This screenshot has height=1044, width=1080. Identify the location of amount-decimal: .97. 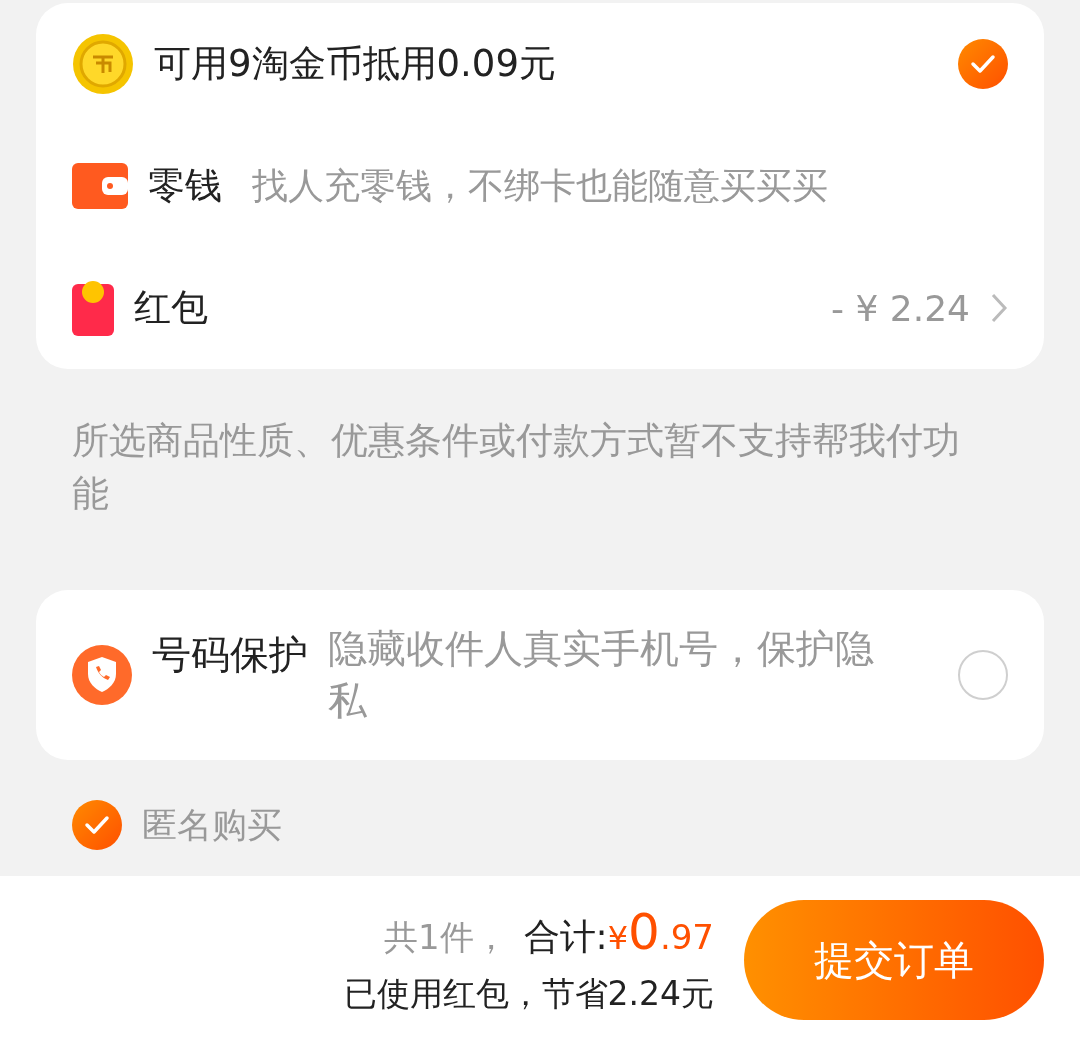
(686, 937).